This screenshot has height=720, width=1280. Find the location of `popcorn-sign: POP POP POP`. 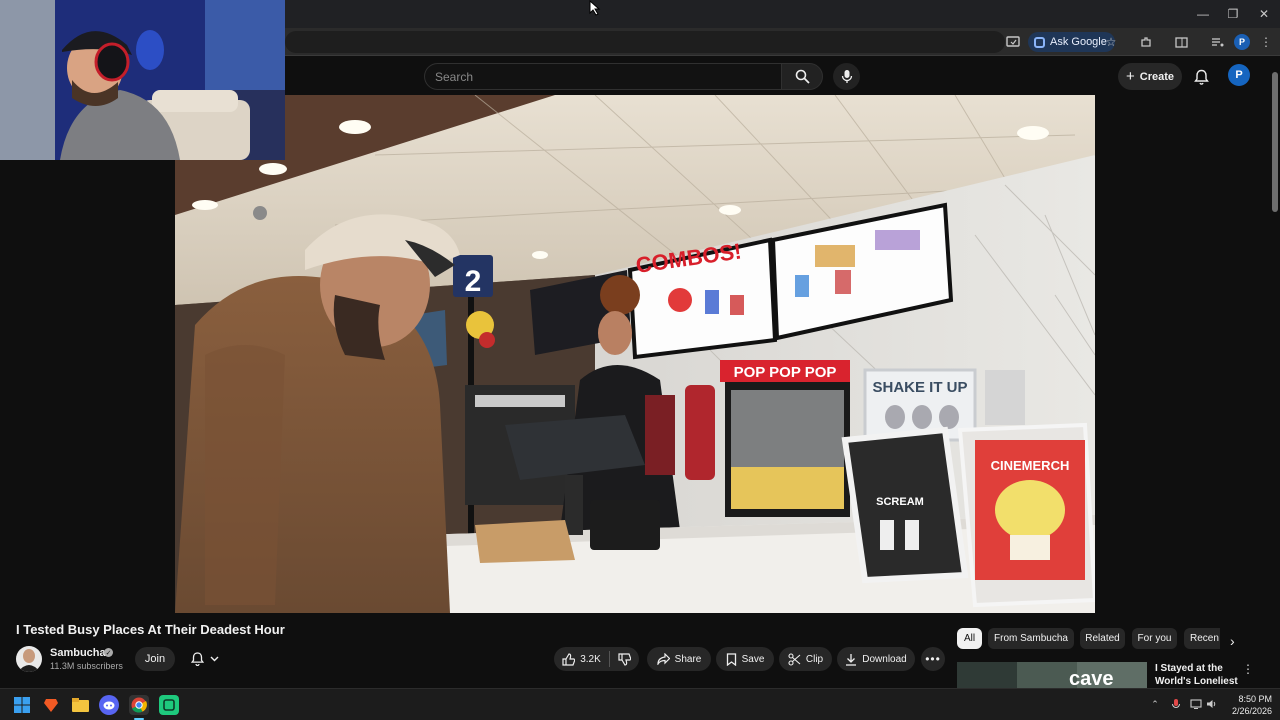

popcorn-sign: POP POP POP is located at coordinates (785, 372).